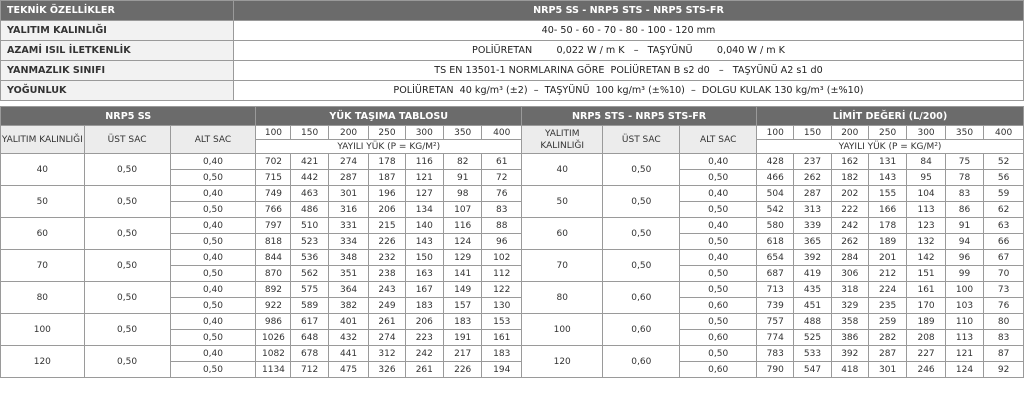 The width and height of the screenshot is (1024, 402). What do you see at coordinates (462, 289) in the screenshot?
I see `left-load-value: 149` at bounding box center [462, 289].